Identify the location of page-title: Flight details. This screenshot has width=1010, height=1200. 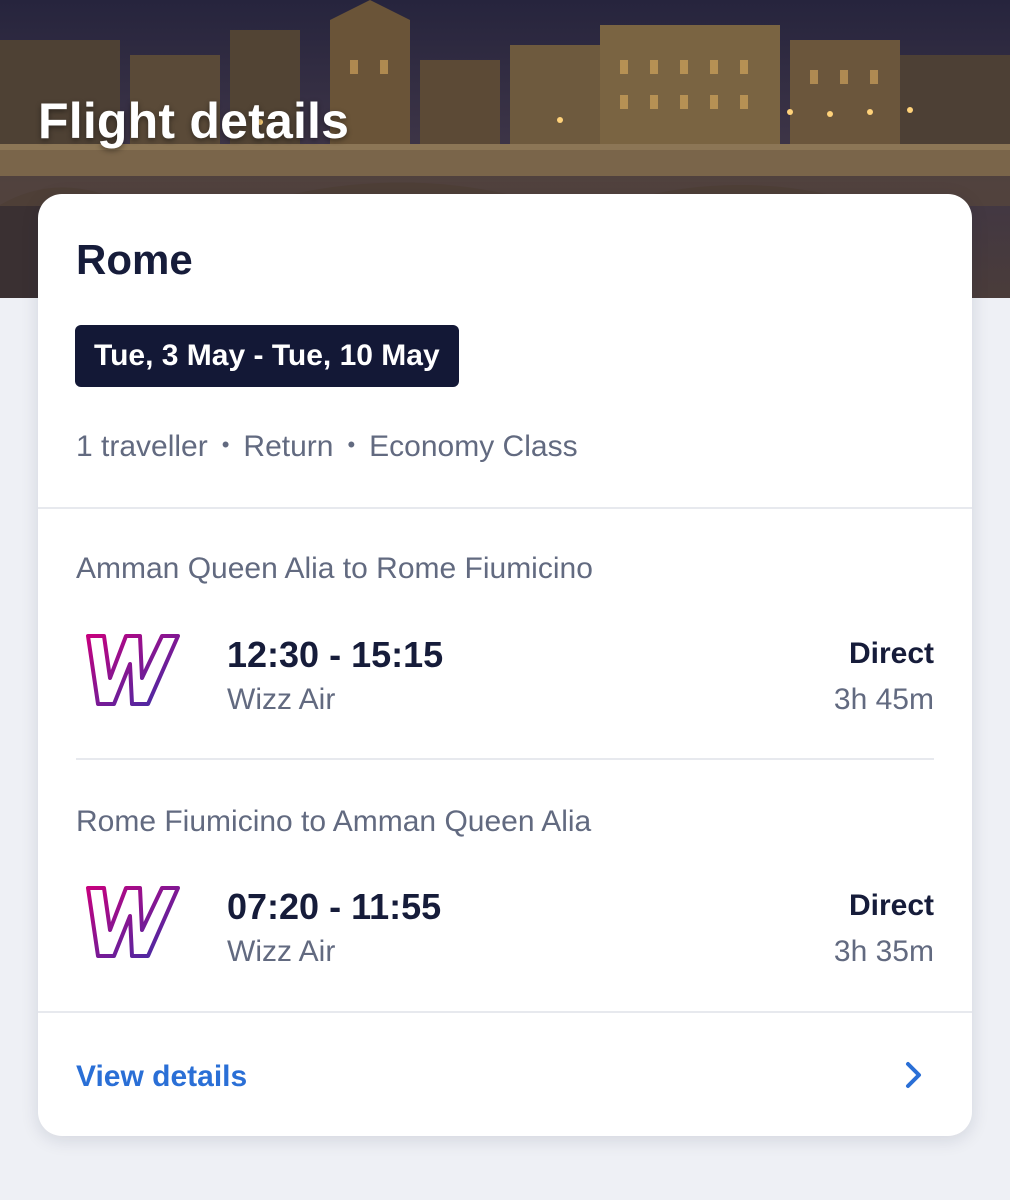
(194, 121).